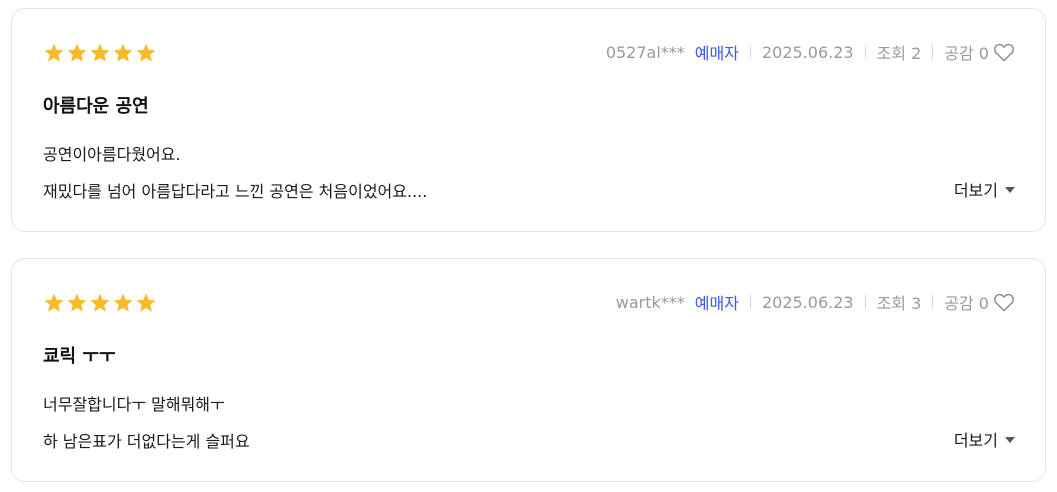  Describe the element at coordinates (134, 404) in the screenshot. I see `review-body-line: 너무잘합니다ㅜ 말해뭐해ㅜ` at that location.